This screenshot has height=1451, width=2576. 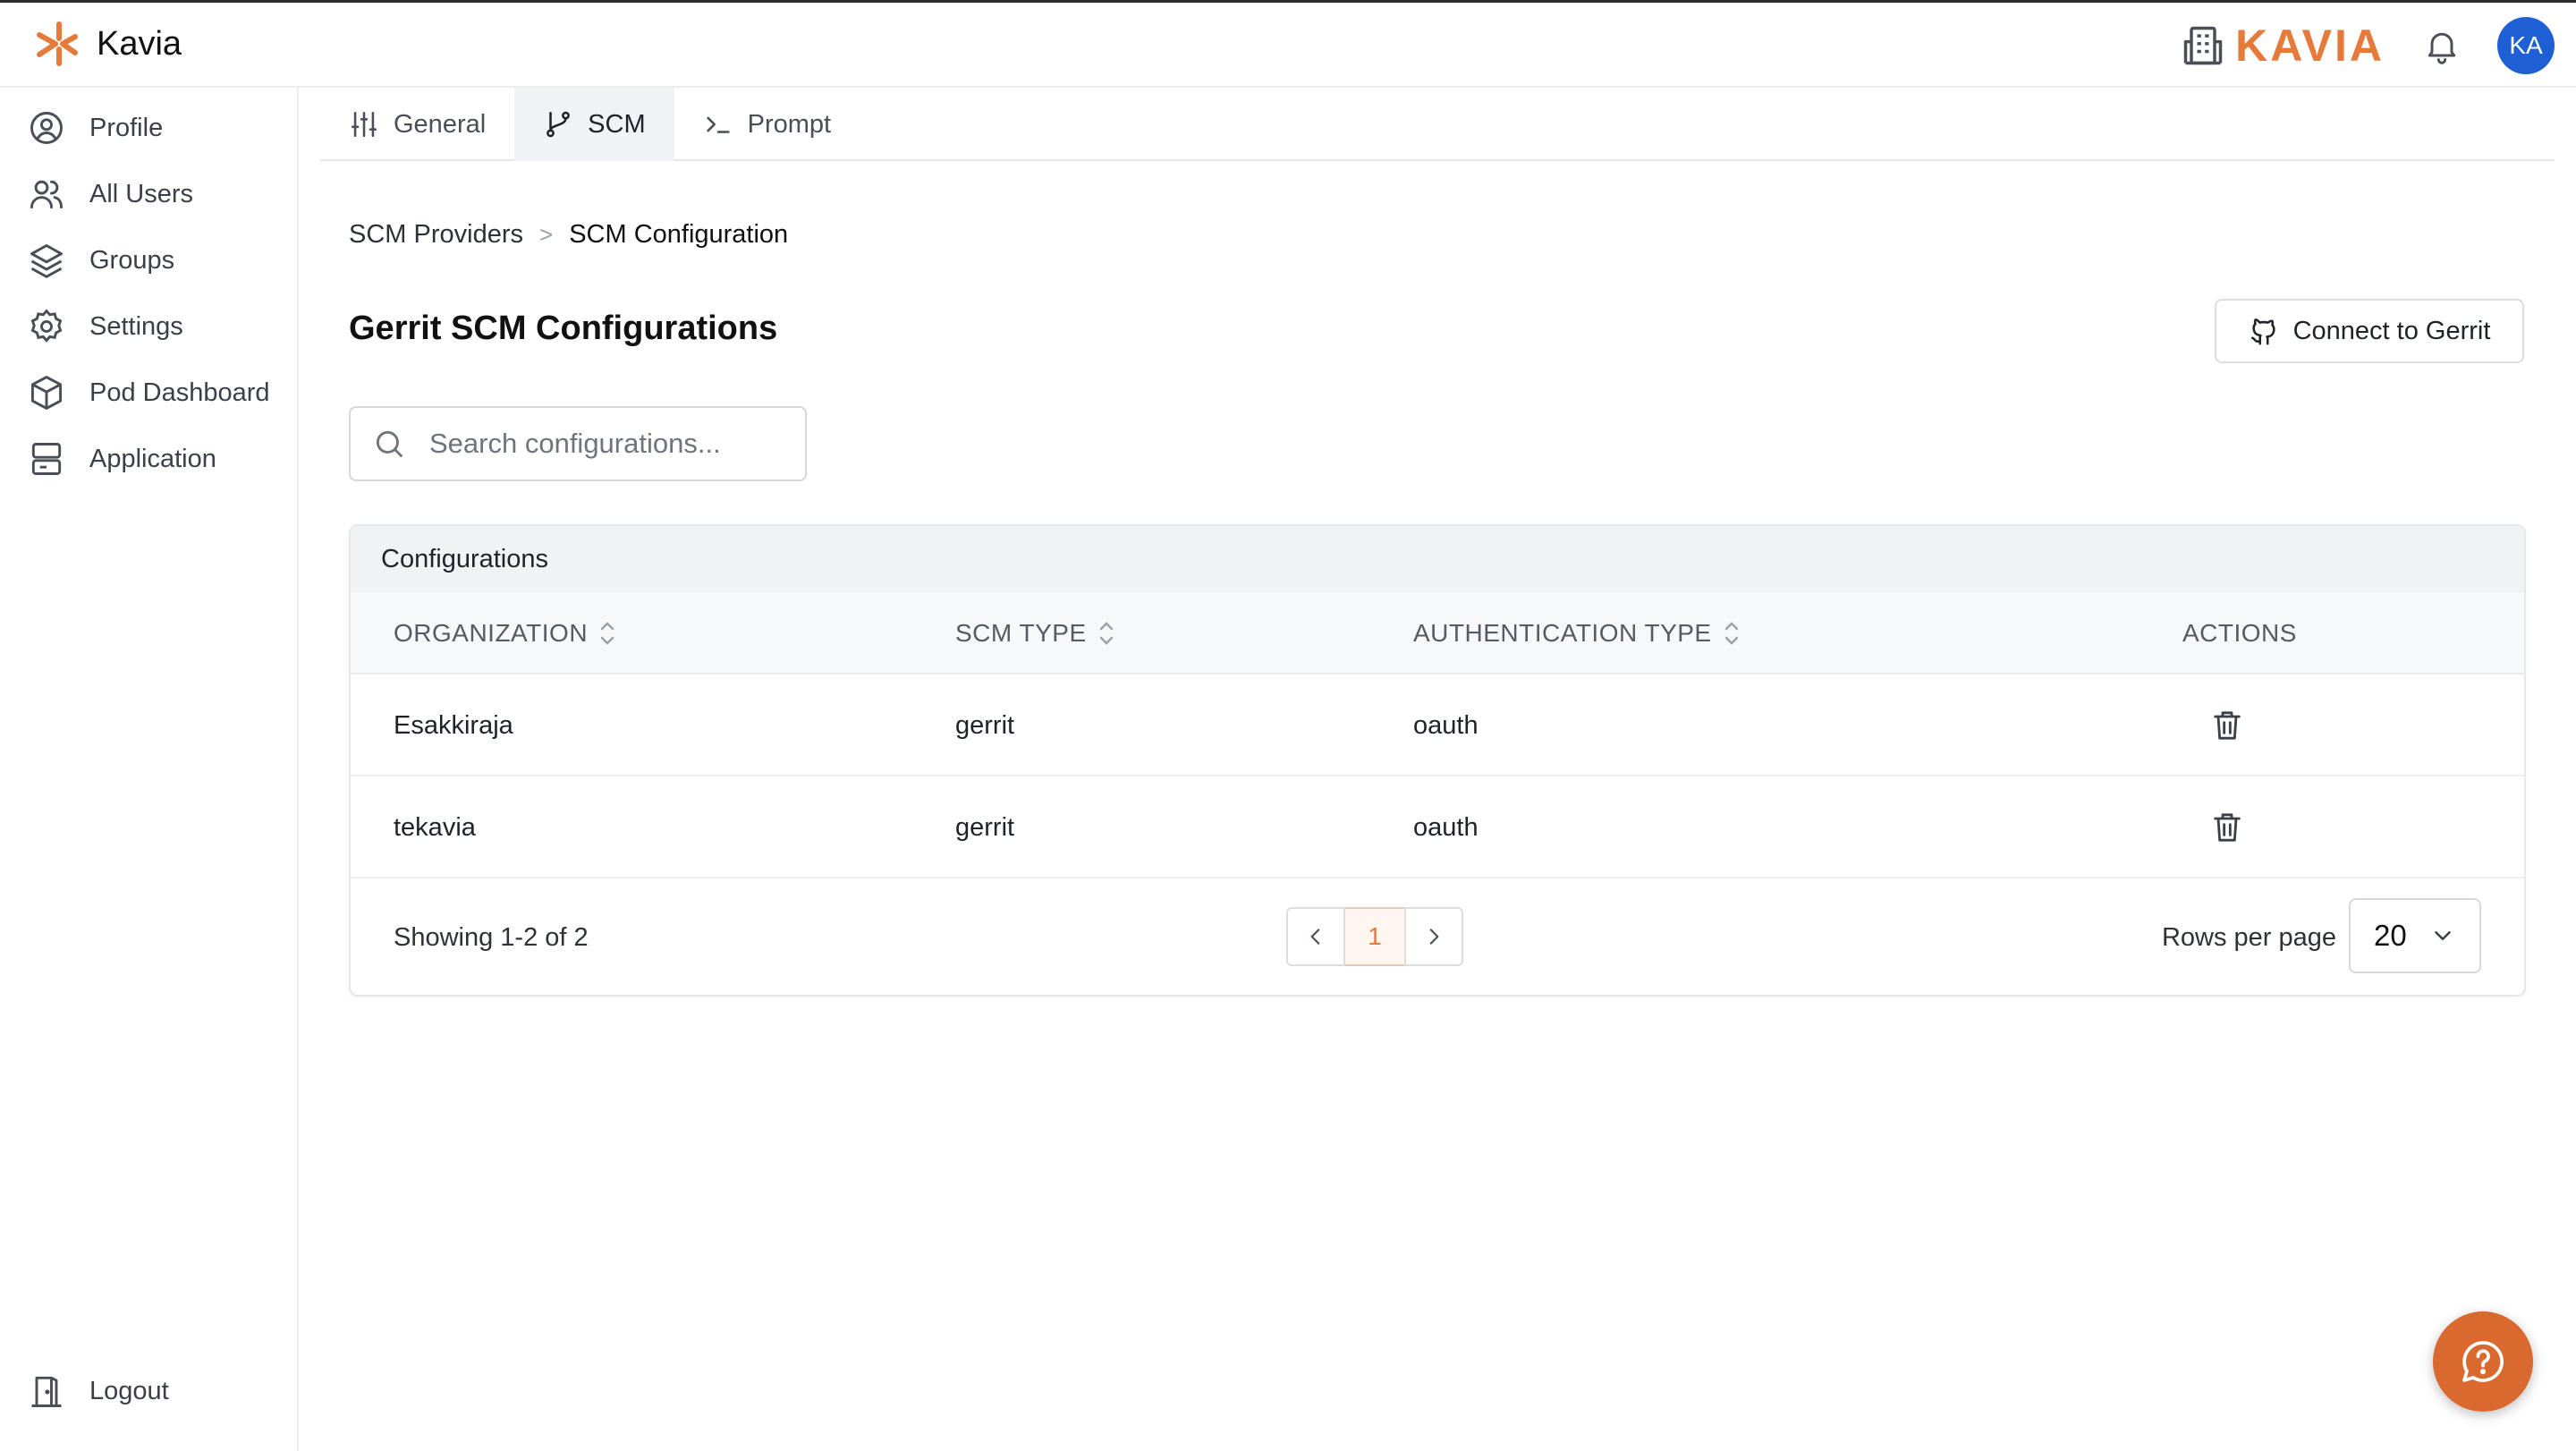 I want to click on gear-icon, so click(x=46, y=326).